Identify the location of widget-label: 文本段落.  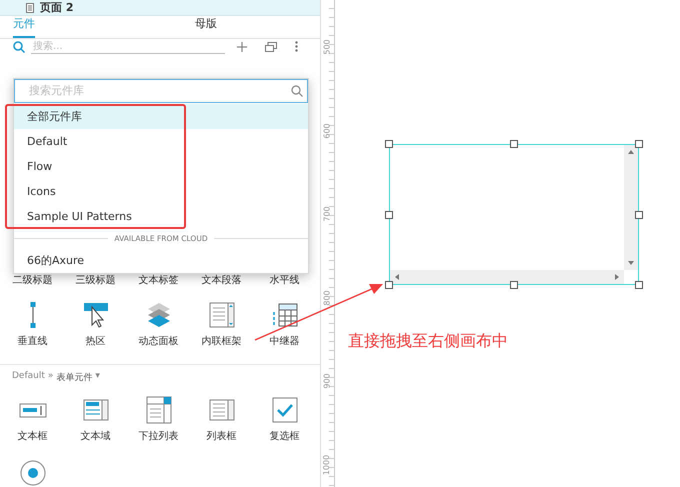
(222, 281).